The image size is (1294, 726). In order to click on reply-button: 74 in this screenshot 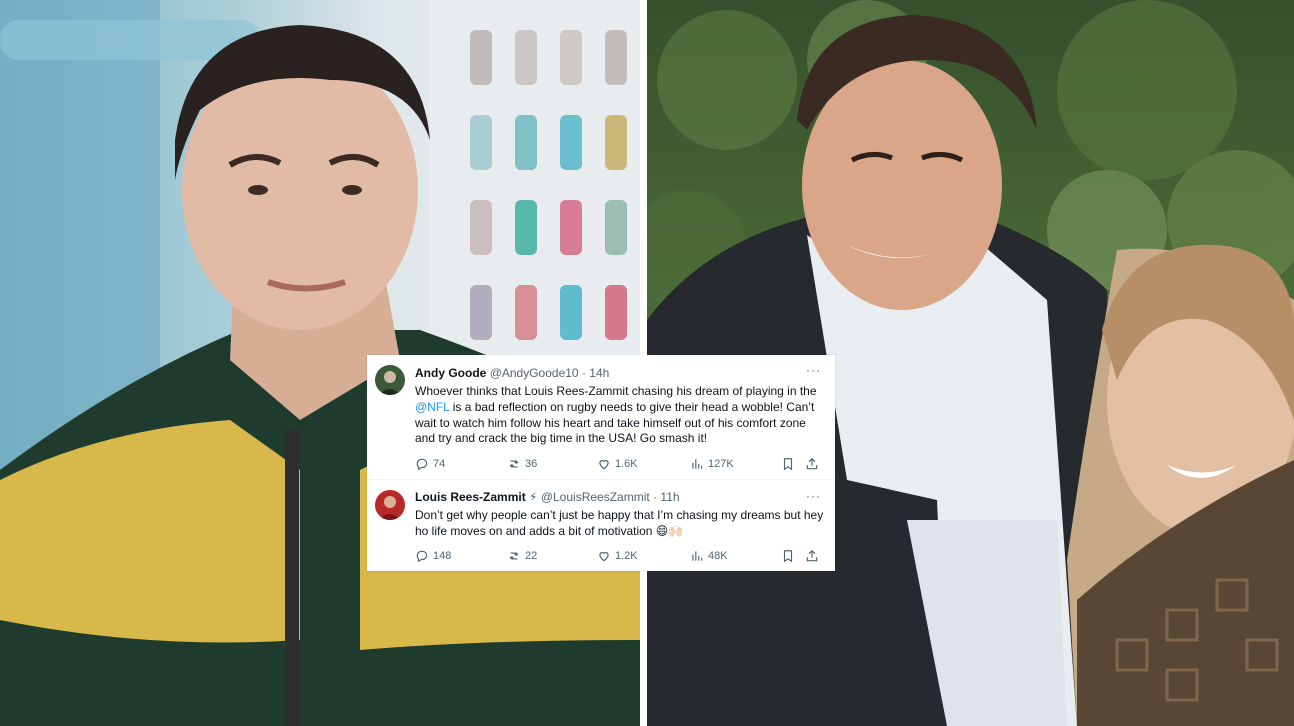, I will do `click(430, 464)`.